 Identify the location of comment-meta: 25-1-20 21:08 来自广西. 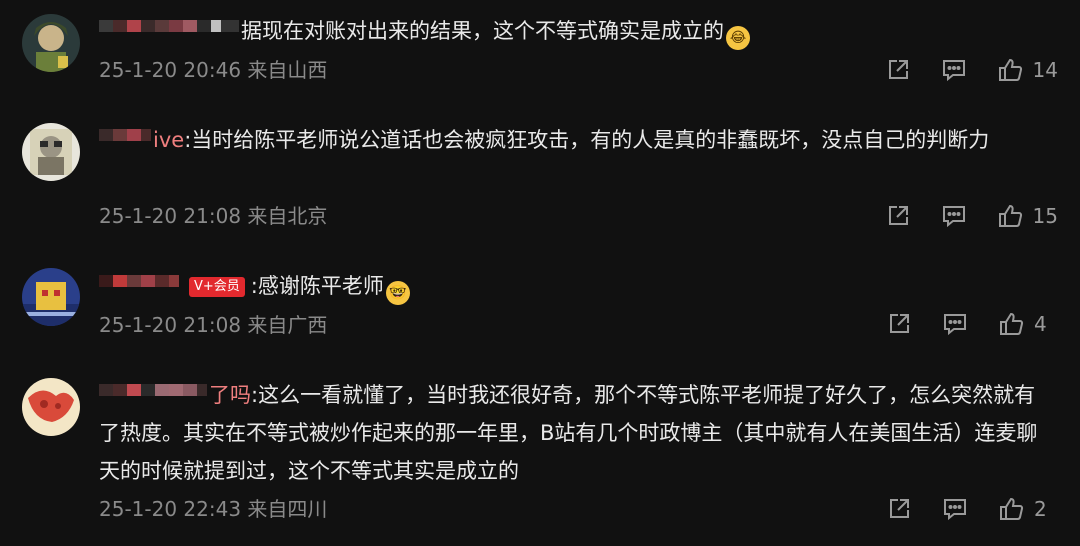
(213, 325).